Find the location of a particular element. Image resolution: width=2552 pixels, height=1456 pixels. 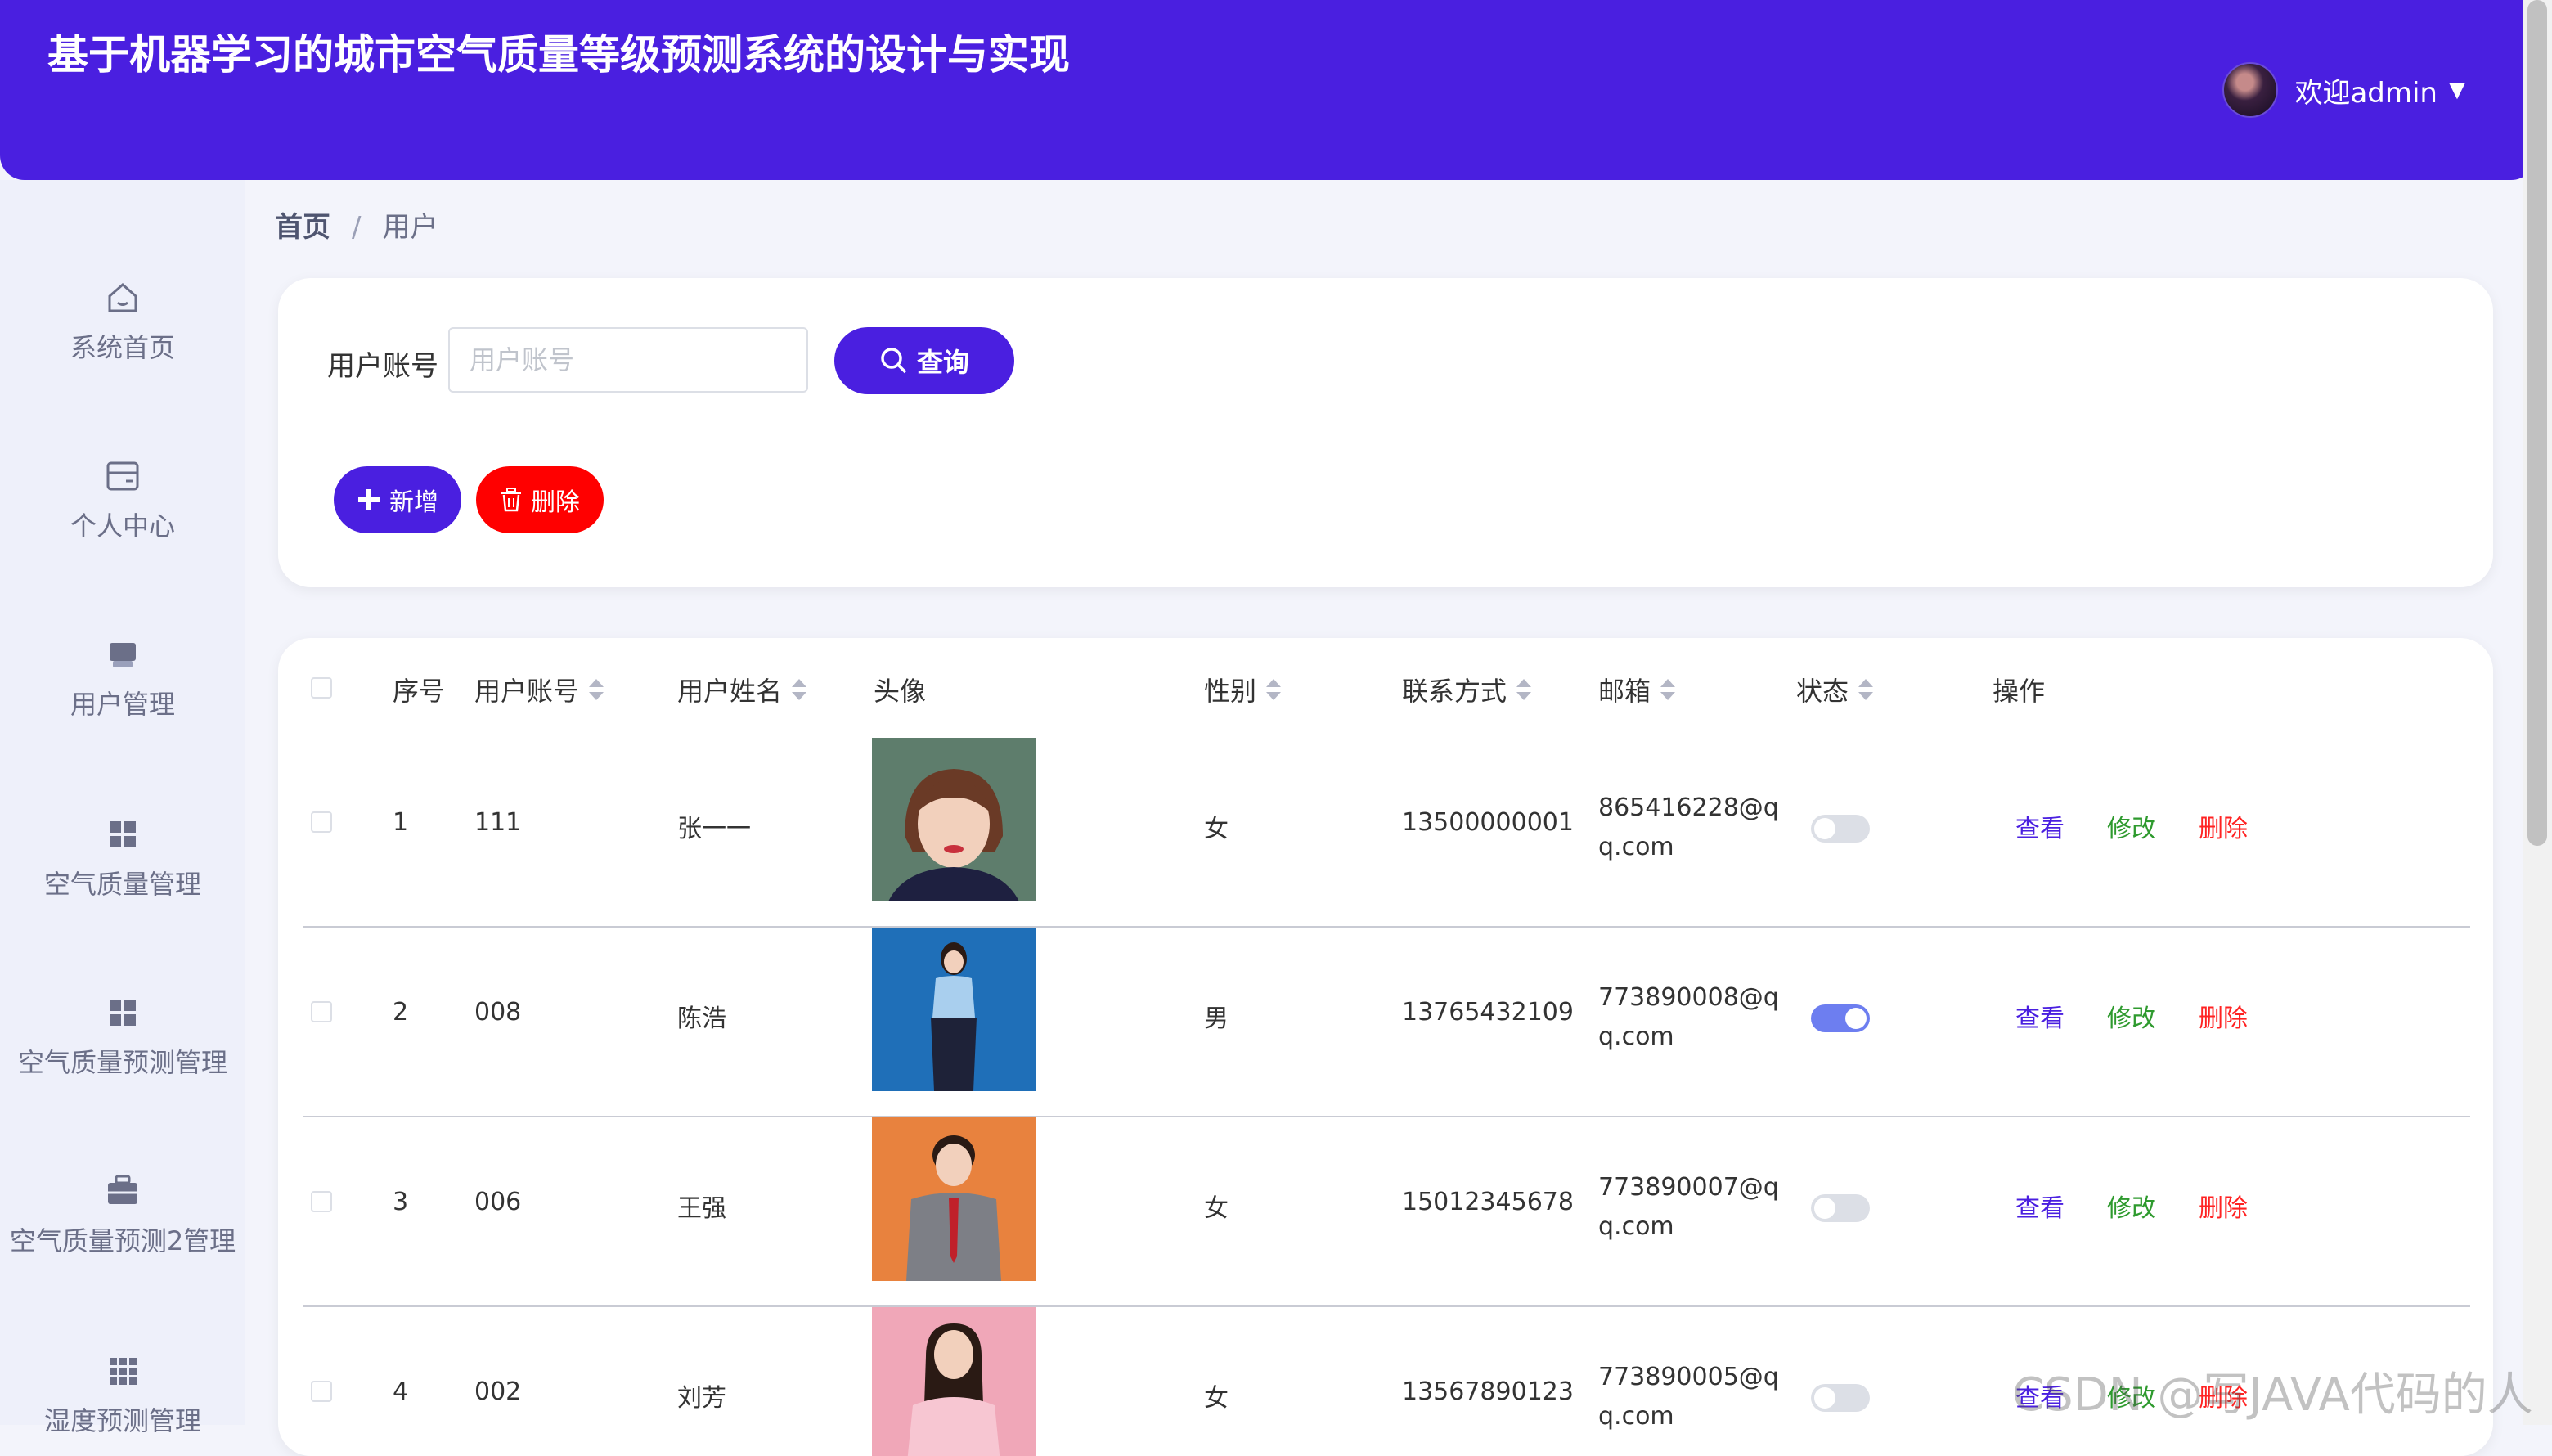

plus-icon is located at coordinates (369, 500).